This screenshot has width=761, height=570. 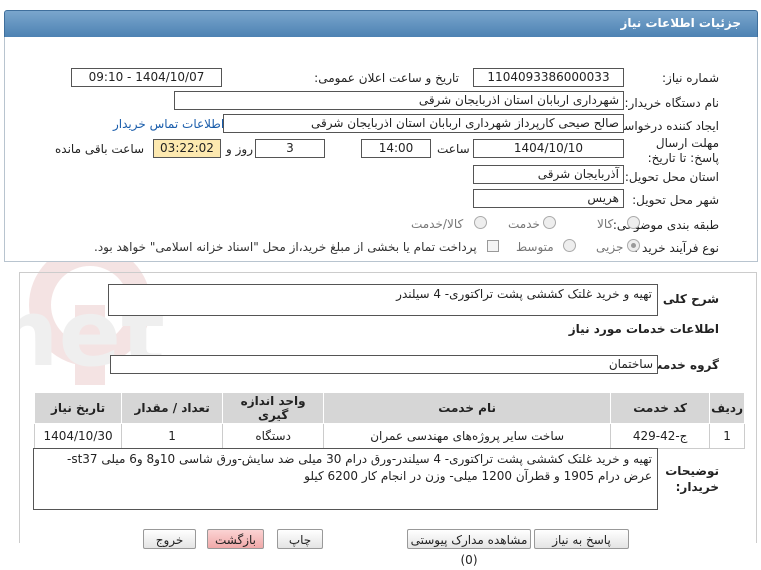 I want to click on deadline-date-field: 1404/10/10, so click(x=548, y=148).